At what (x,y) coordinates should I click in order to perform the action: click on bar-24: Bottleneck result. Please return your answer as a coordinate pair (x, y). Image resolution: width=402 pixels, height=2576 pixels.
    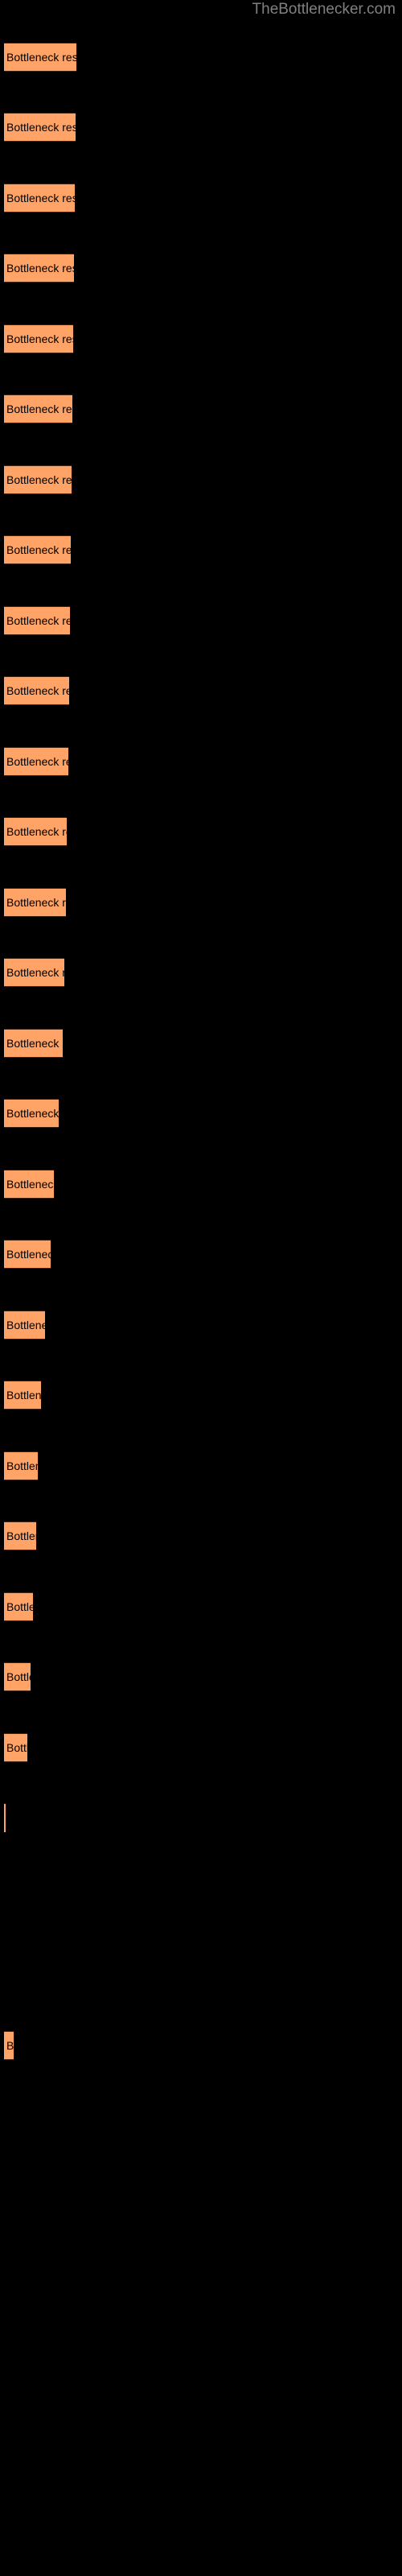
    Looking at the image, I should click on (17, 1676).